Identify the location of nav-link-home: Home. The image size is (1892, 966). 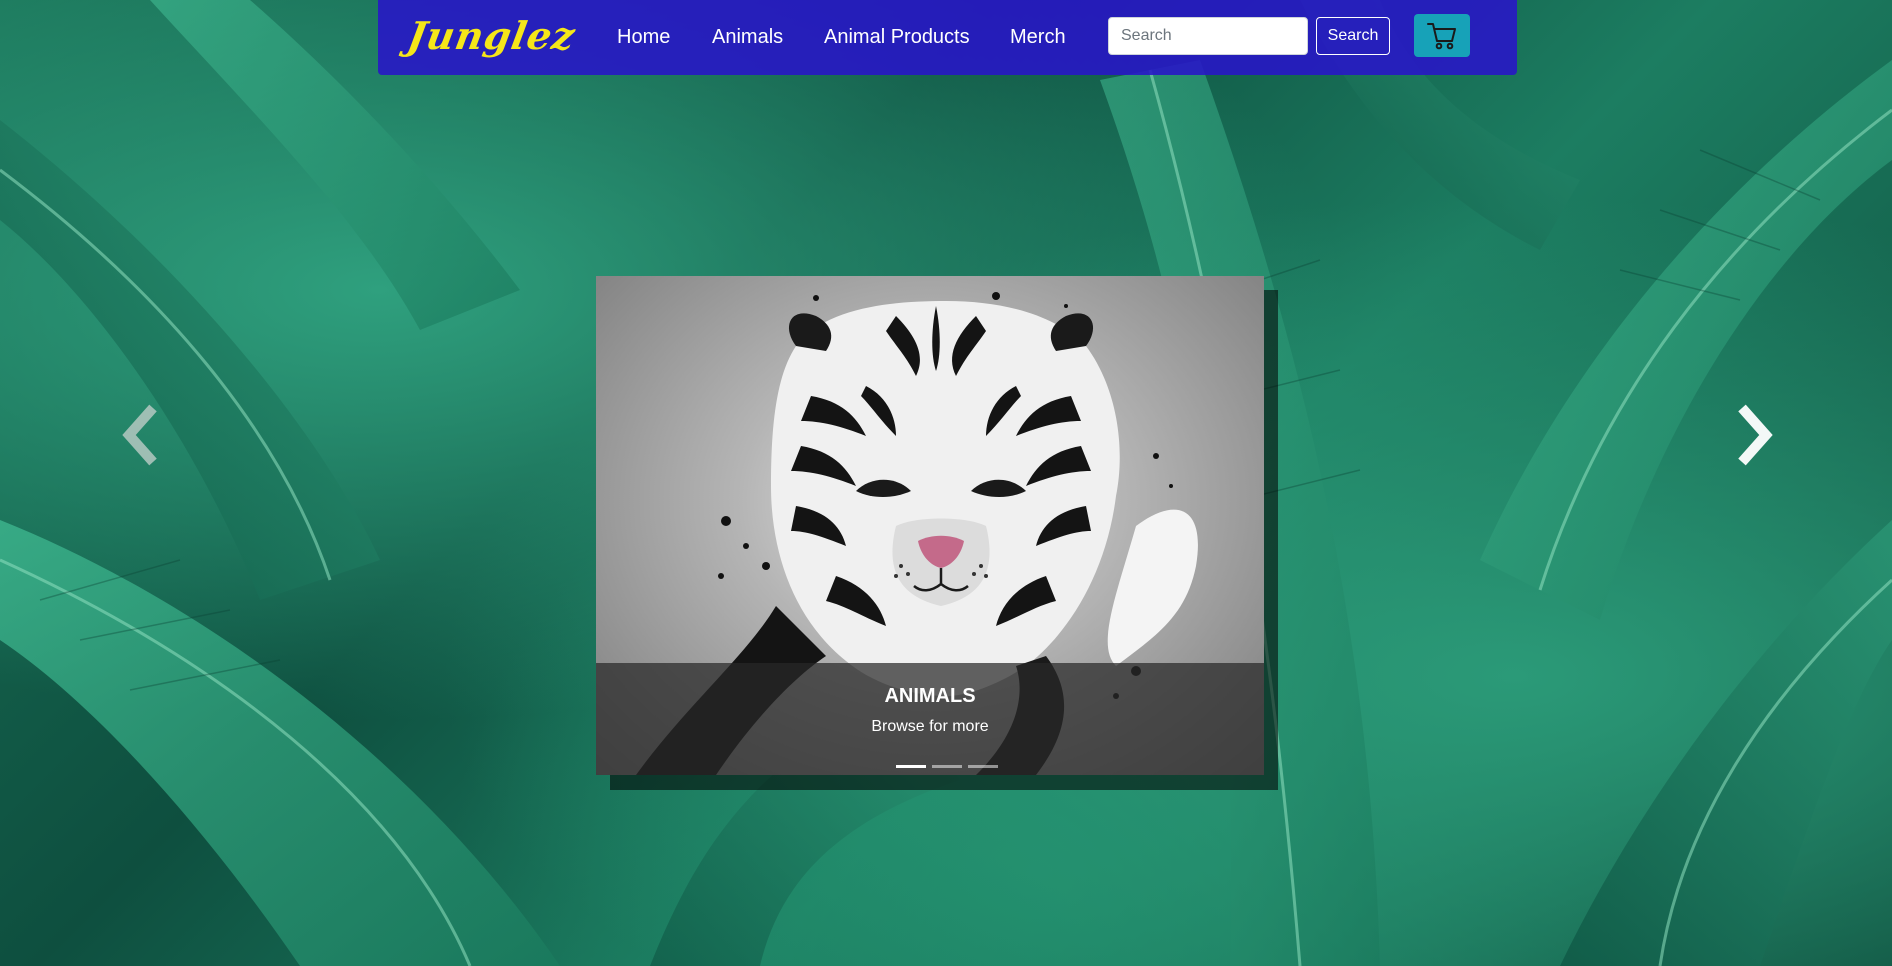
(643, 37).